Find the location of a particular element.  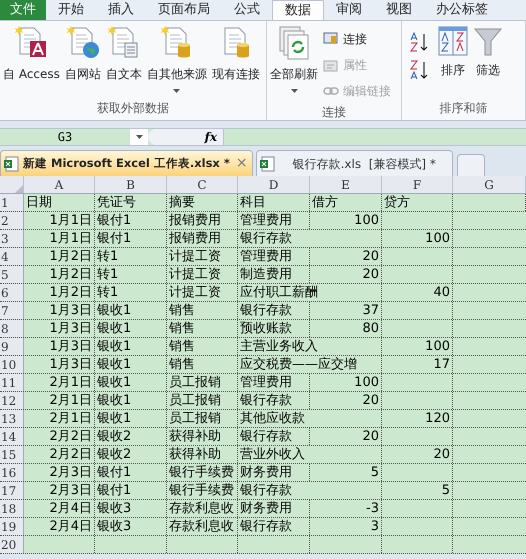

column-header: G is located at coordinates (489, 184).